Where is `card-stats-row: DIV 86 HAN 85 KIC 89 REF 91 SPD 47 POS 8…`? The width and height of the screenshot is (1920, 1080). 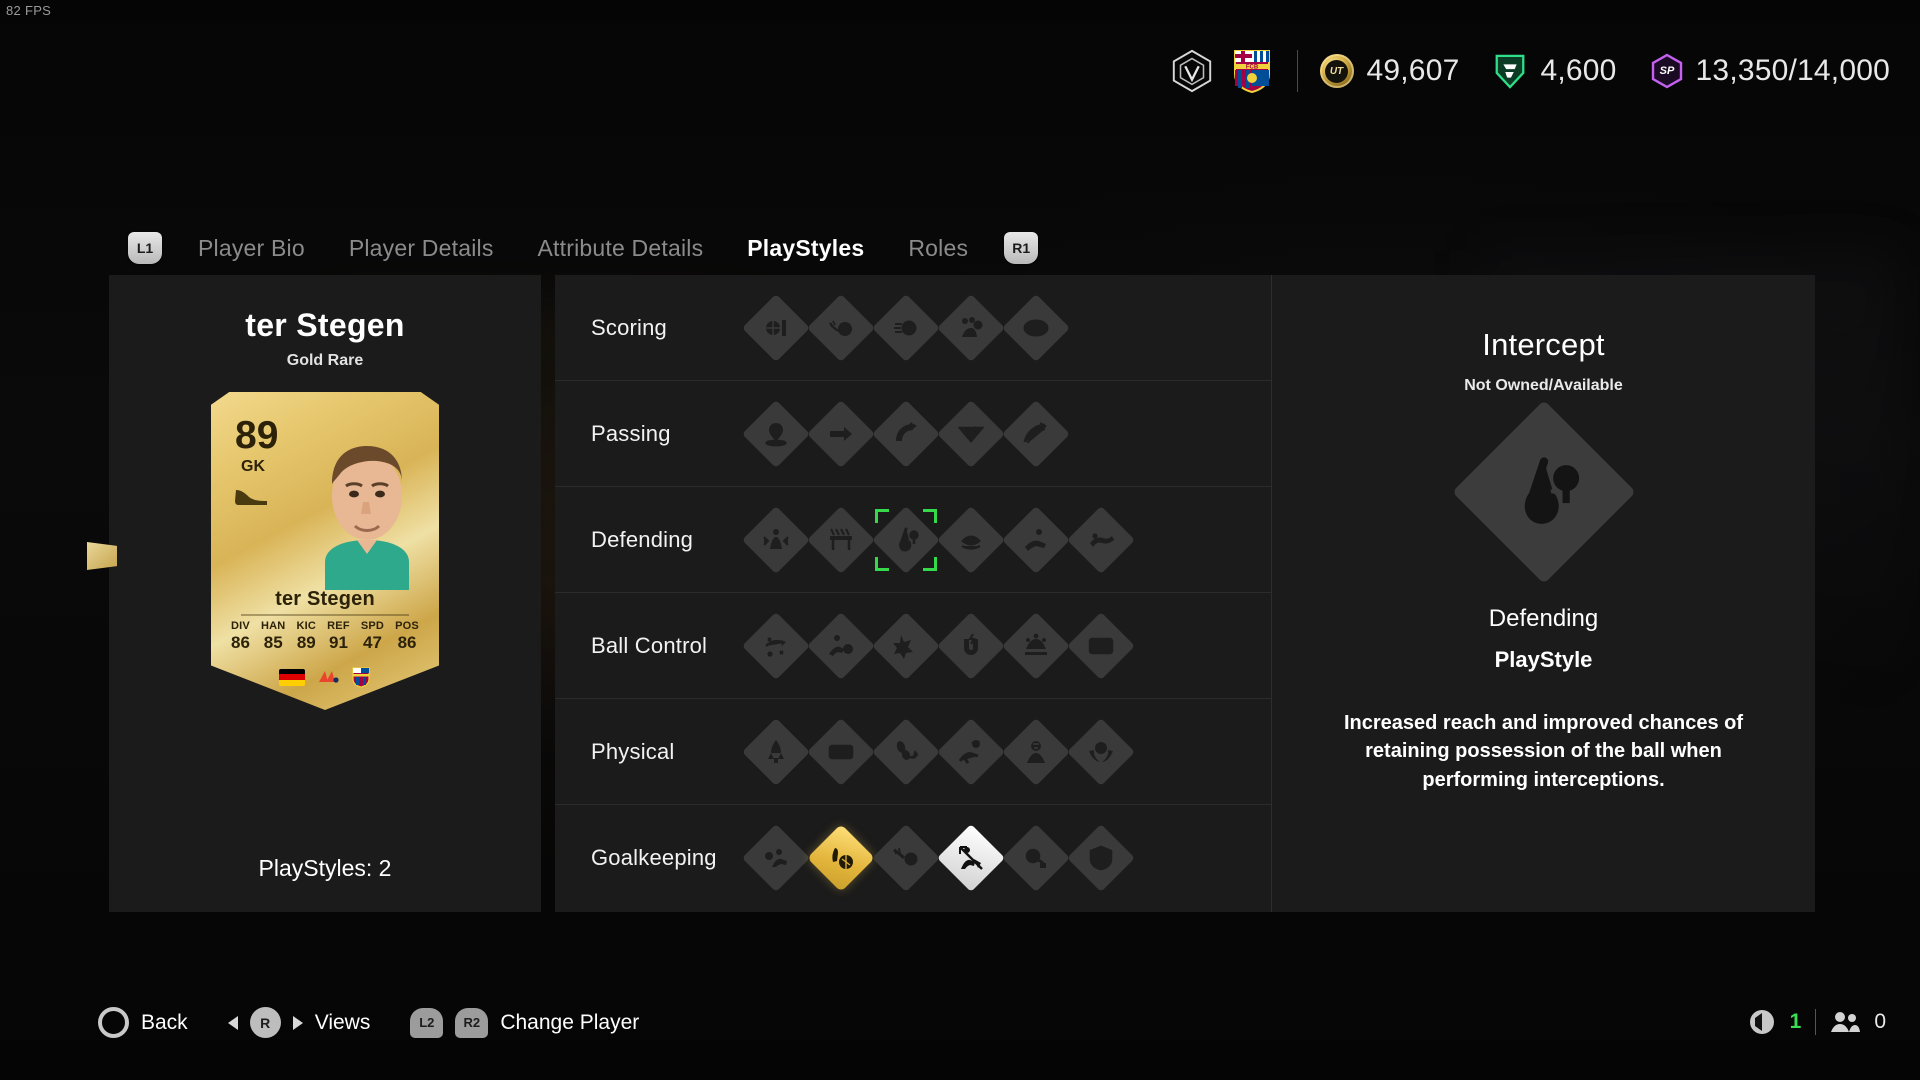 card-stats-row: DIV 86 HAN 85 KIC 89 REF 91 SPD 47 POS 8… is located at coordinates (325, 636).